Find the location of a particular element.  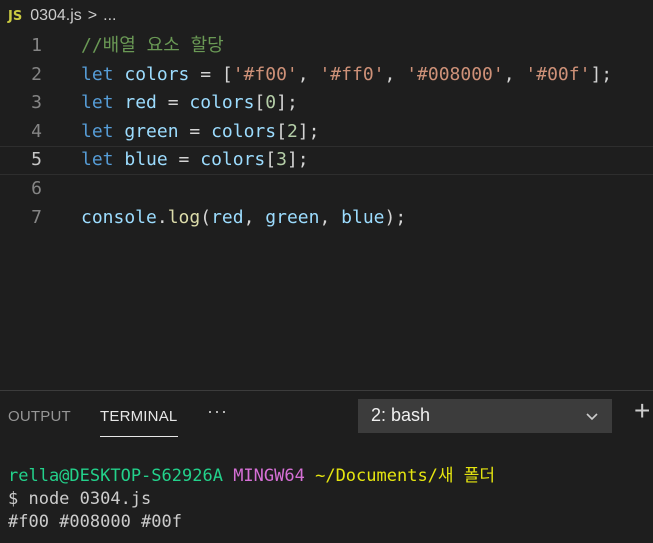

terminal-command: $ node 0304.js is located at coordinates (80, 499).